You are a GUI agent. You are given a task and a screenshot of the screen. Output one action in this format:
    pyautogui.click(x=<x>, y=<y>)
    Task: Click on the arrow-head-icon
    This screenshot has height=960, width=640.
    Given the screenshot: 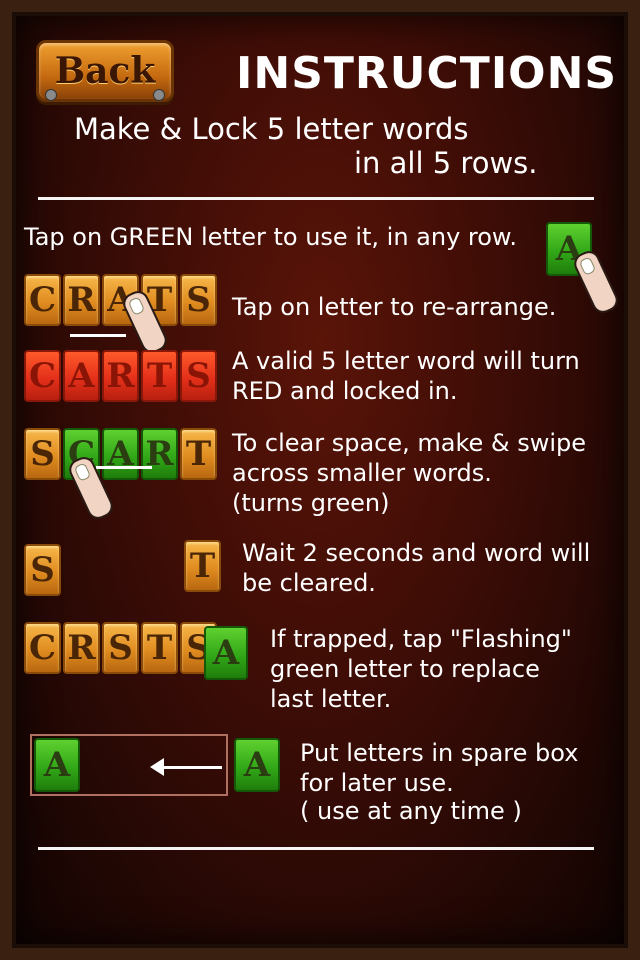 What is the action you would take?
    pyautogui.click(x=157, y=767)
    